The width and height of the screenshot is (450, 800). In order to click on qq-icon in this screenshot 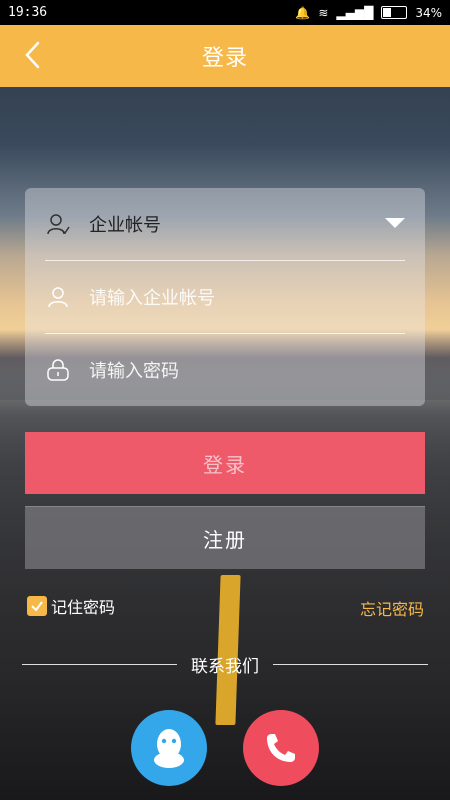, I will do `click(169, 748)`.